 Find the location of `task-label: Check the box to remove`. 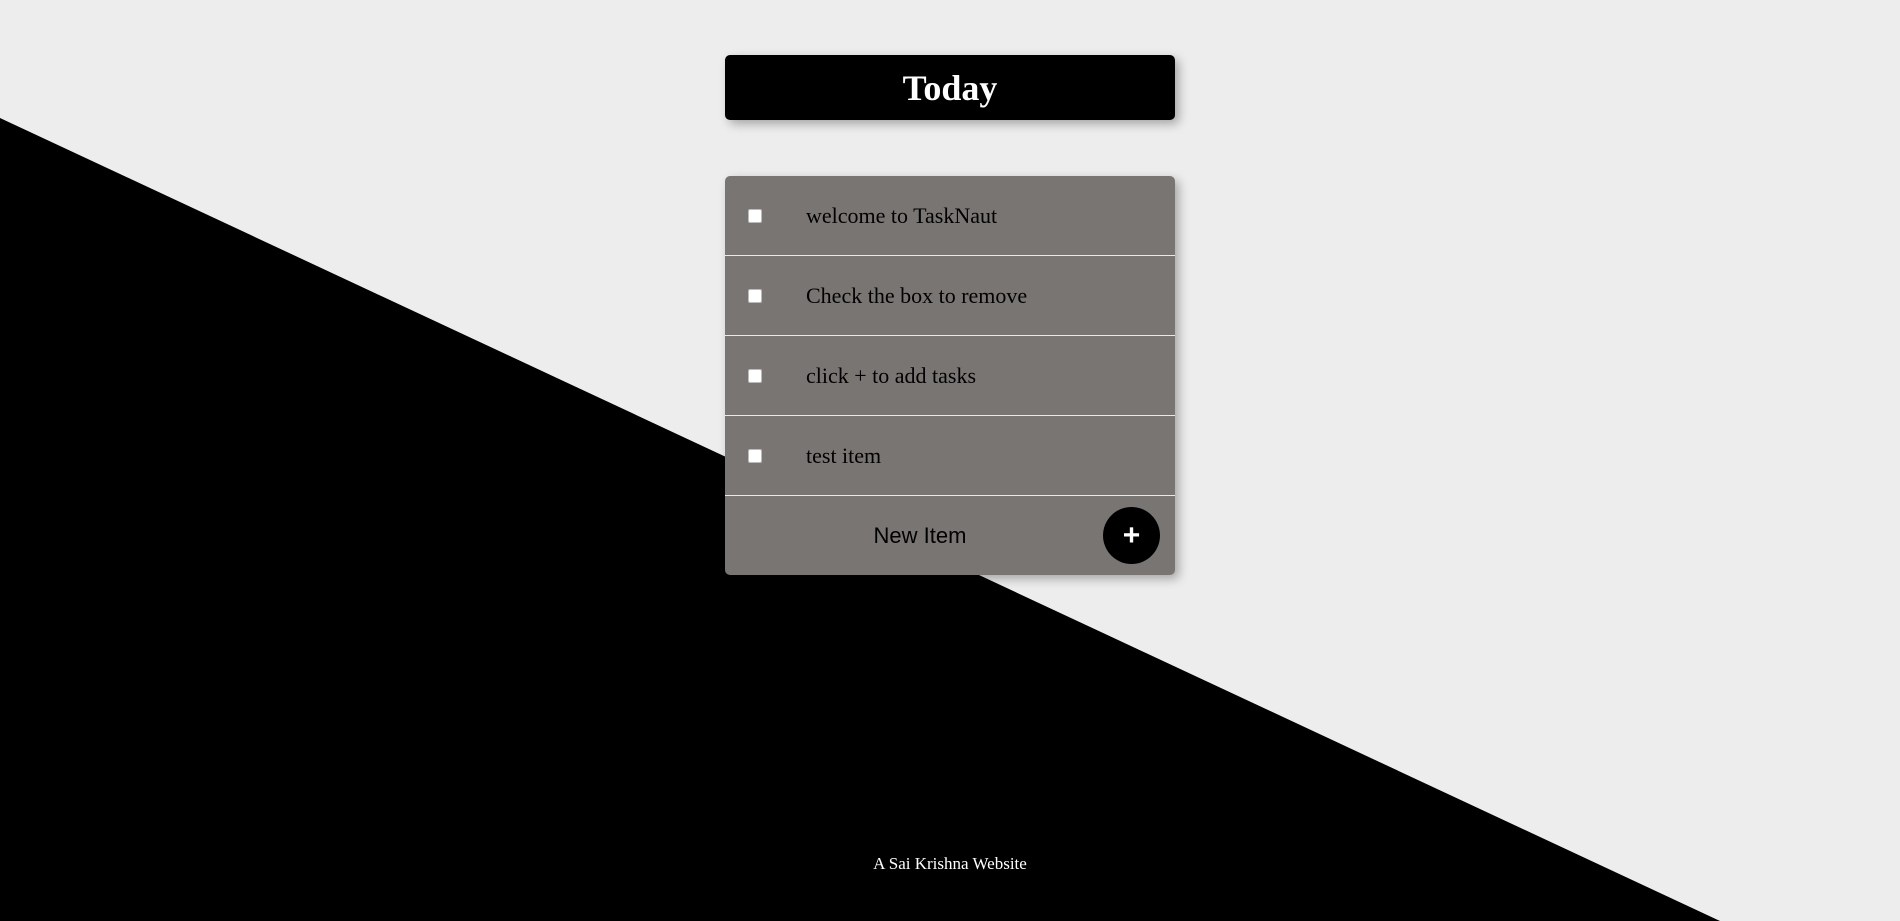

task-label: Check the box to remove is located at coordinates (917, 295).